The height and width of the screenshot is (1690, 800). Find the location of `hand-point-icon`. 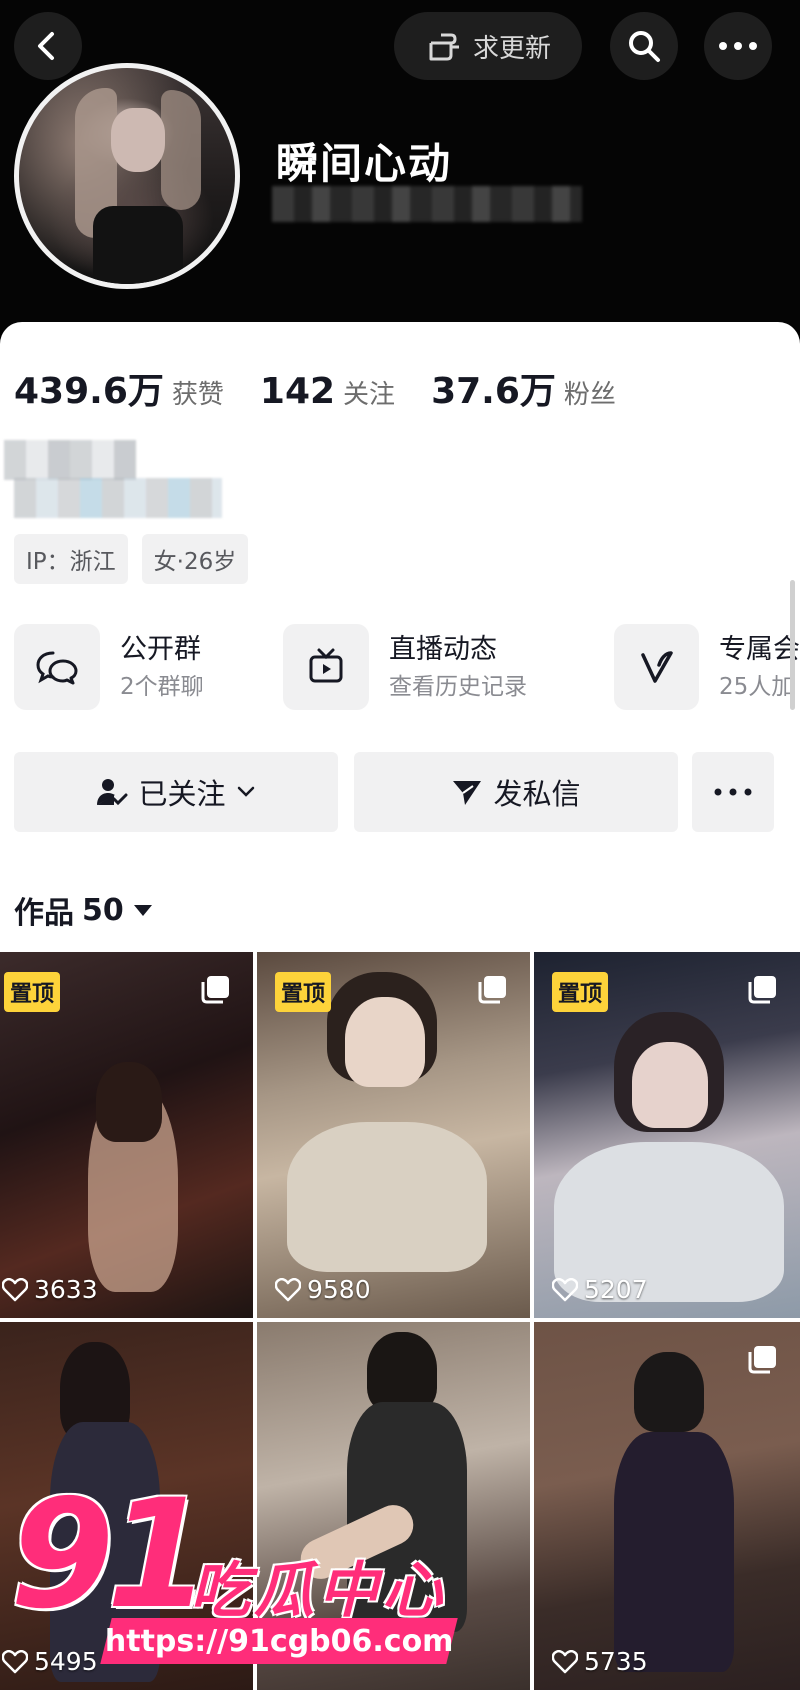

hand-point-icon is located at coordinates (444, 47).